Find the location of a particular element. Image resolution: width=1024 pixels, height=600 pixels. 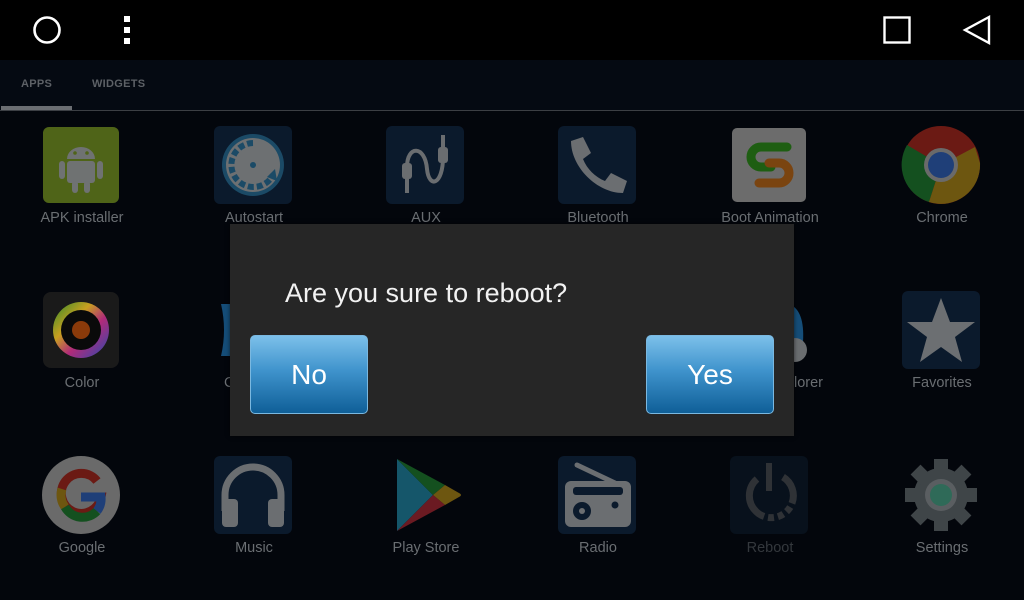

power-icon is located at coordinates (769, 495).